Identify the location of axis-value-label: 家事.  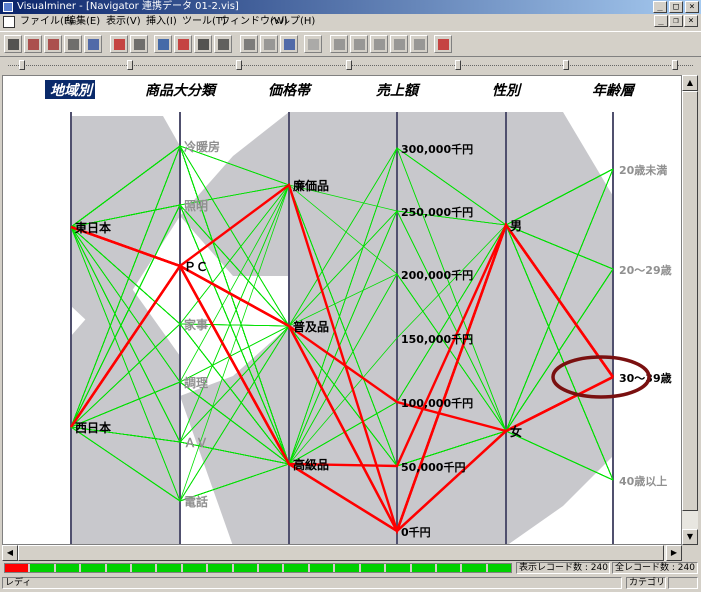
(196, 324).